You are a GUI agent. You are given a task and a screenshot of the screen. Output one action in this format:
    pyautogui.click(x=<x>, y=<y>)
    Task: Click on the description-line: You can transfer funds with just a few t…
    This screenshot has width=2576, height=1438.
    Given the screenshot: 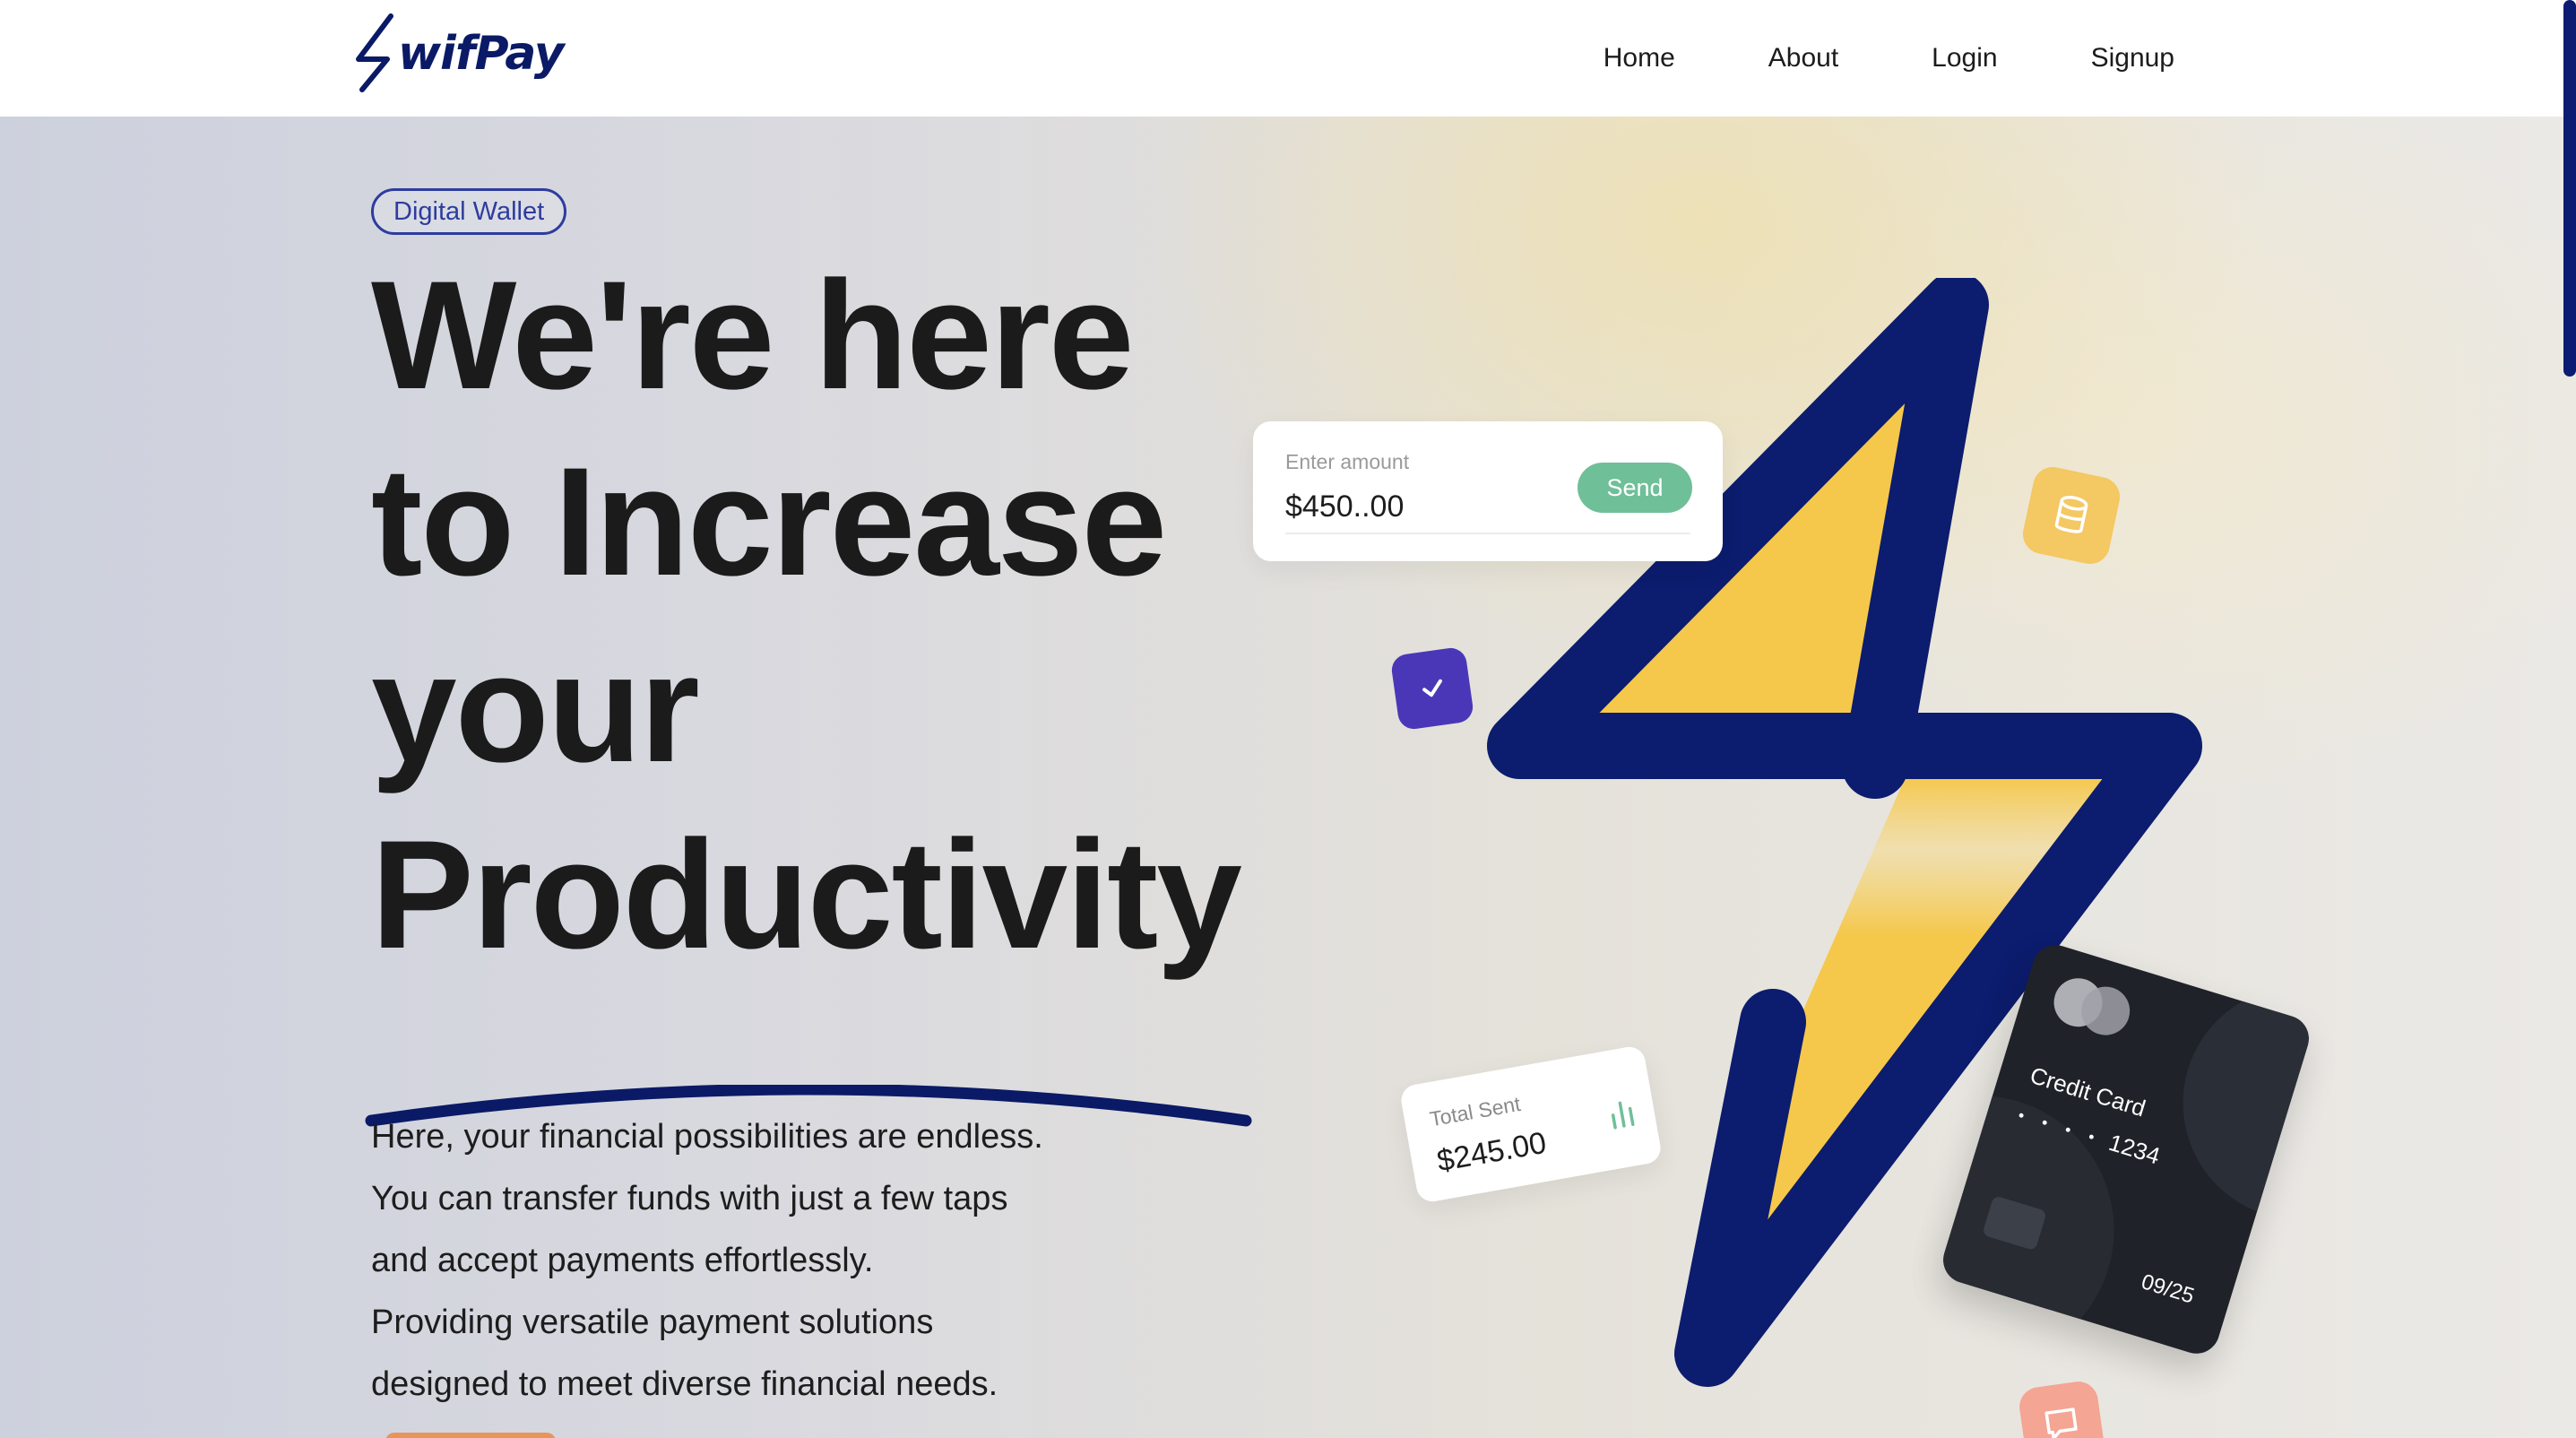 What is the action you would take?
    pyautogui.click(x=689, y=1198)
    